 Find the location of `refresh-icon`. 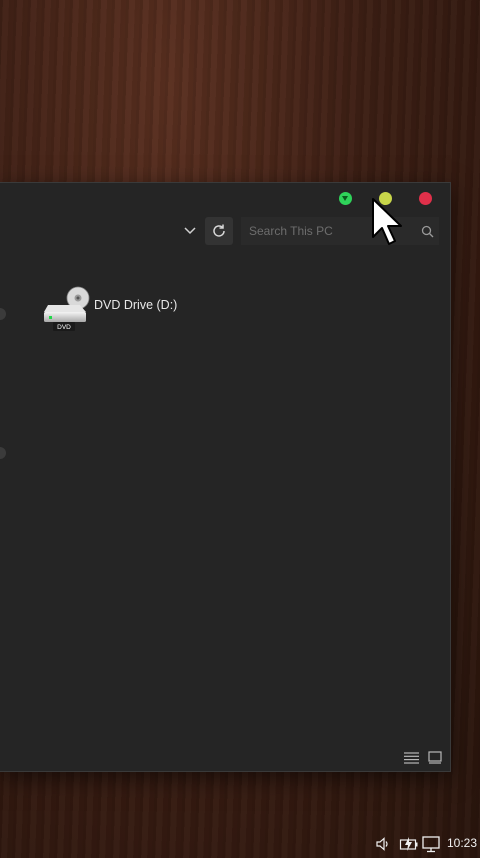

refresh-icon is located at coordinates (219, 230).